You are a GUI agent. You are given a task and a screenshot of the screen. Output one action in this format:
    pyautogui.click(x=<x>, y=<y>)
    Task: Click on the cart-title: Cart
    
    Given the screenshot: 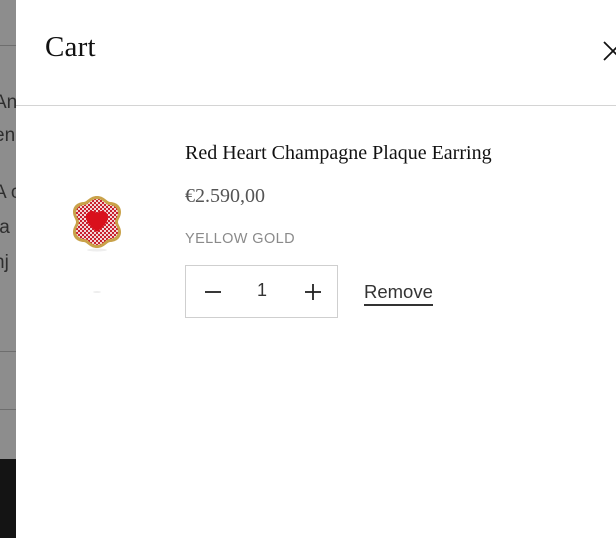 What is the action you would take?
    pyautogui.click(x=70, y=47)
    